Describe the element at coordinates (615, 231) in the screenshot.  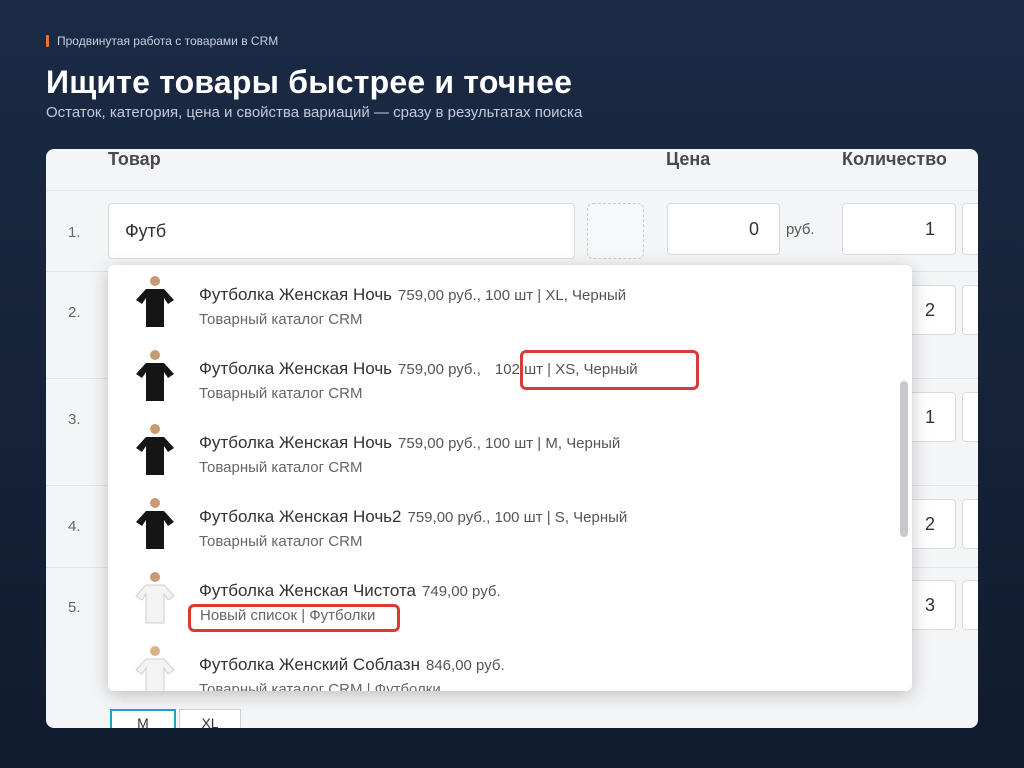
I see `product-photo-slot` at that location.